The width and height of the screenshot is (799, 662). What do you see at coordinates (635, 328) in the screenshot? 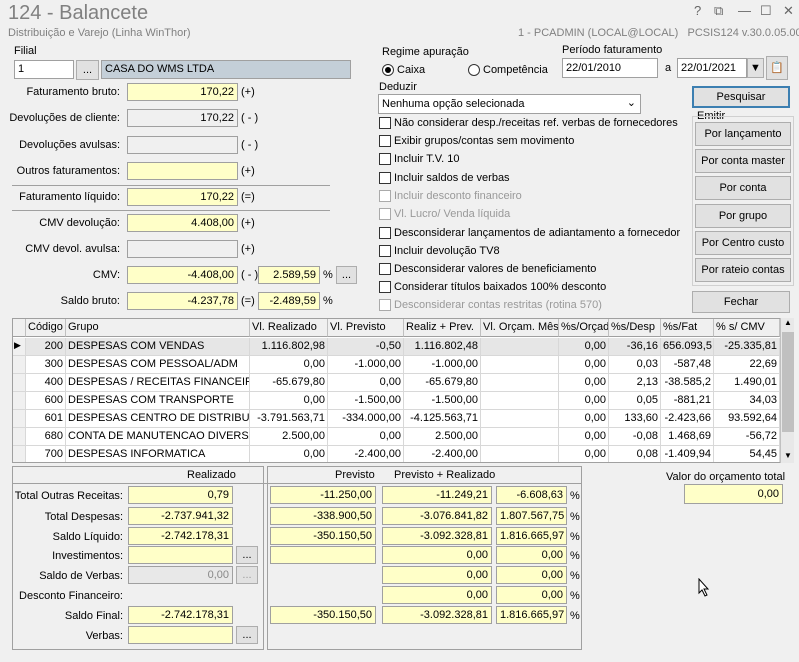
I see `column-header: %s/Desp` at bounding box center [635, 328].